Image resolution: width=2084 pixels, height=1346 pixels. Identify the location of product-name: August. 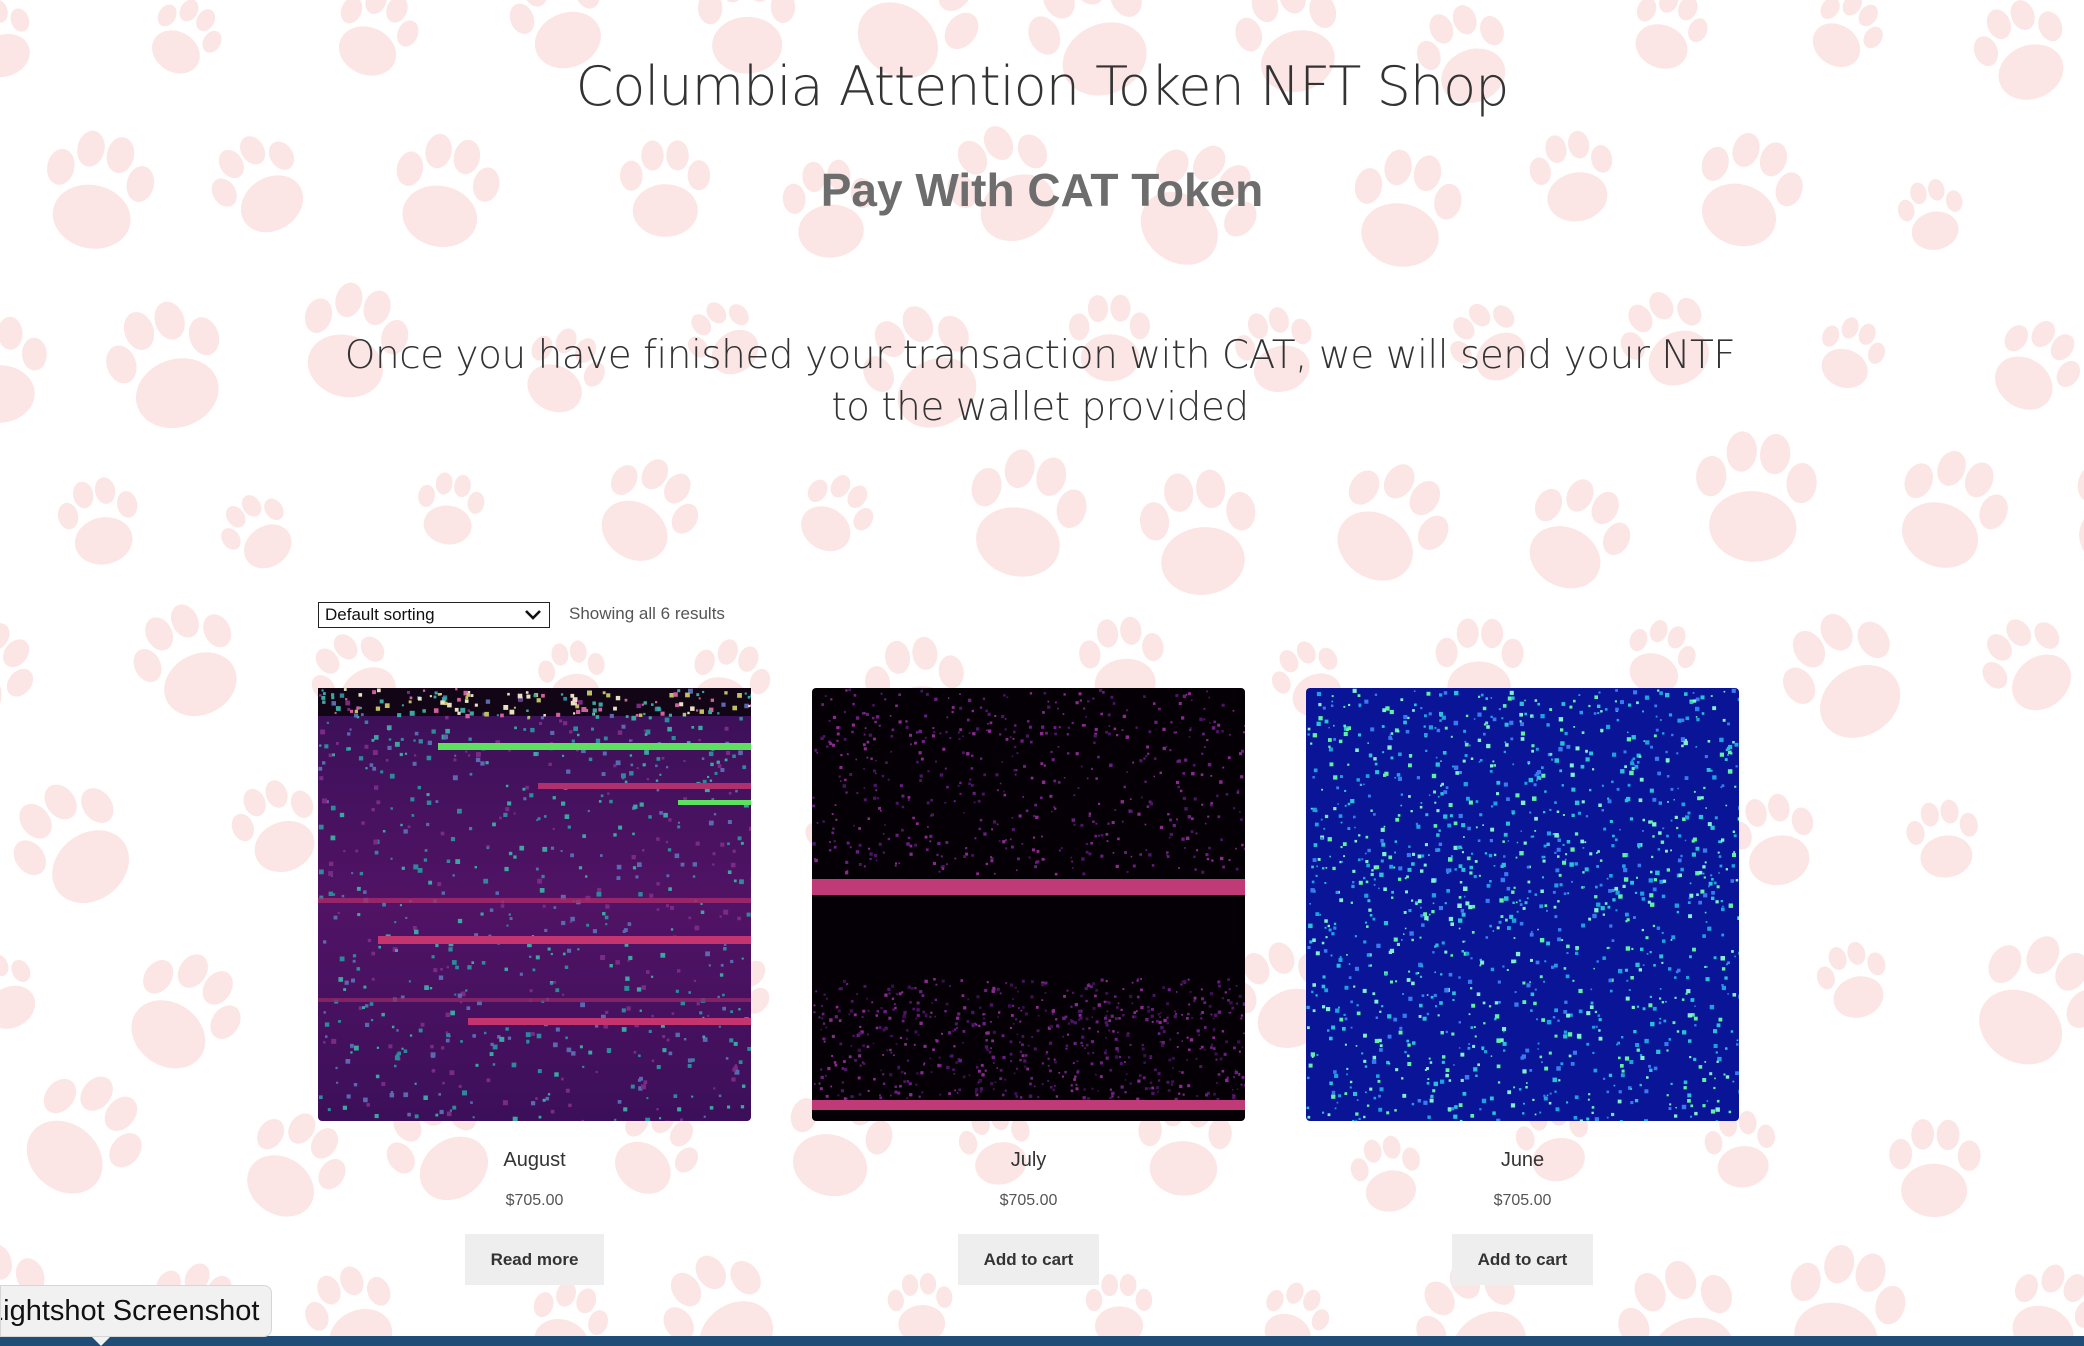
(534, 1160).